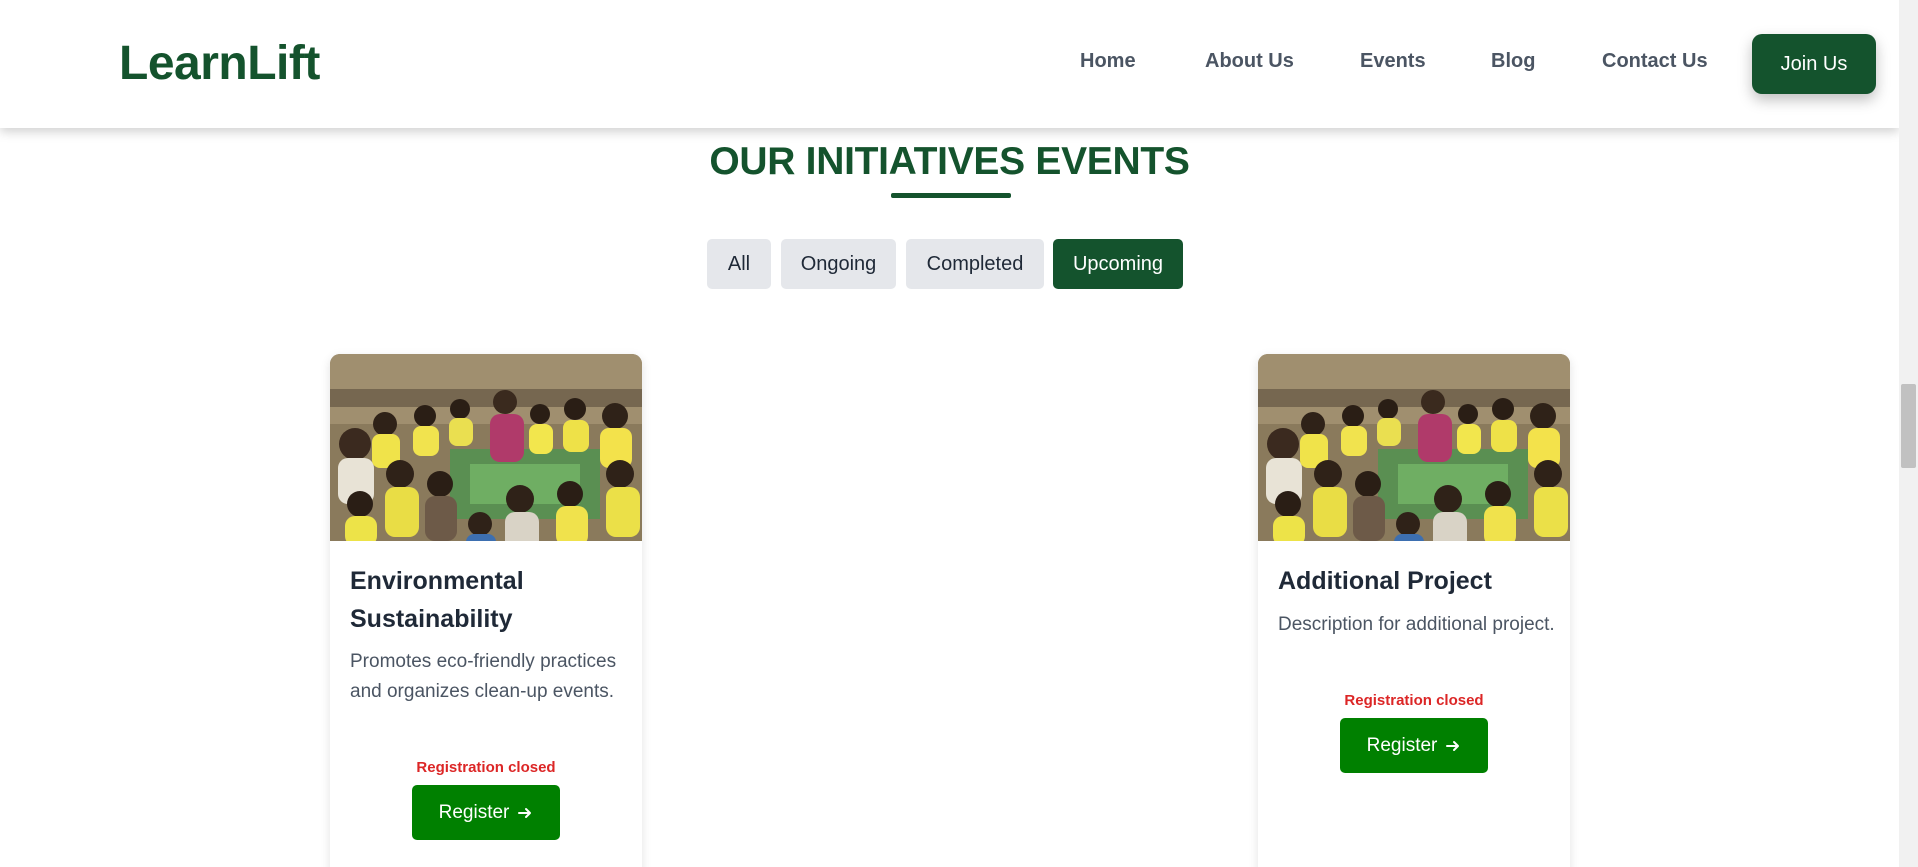 The height and width of the screenshot is (867, 1918). What do you see at coordinates (1814, 64) in the screenshot?
I see `join-us-button: Join Us` at bounding box center [1814, 64].